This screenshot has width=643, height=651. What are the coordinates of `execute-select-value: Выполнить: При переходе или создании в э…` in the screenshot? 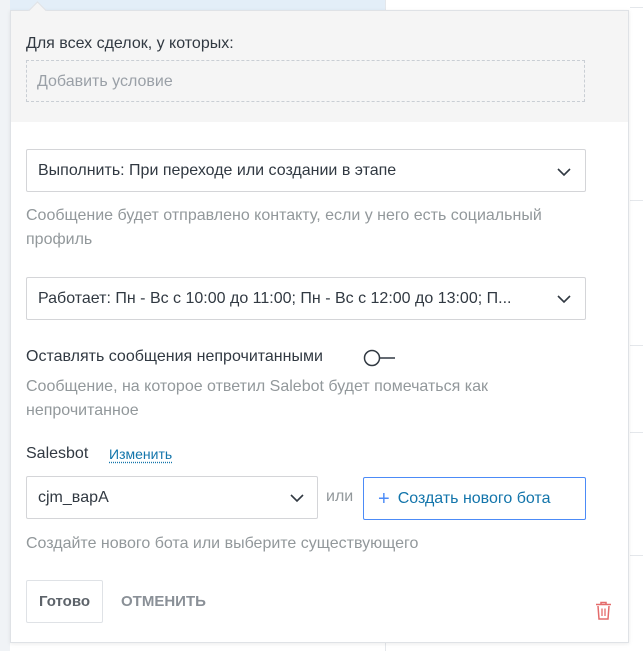 It's located at (217, 170).